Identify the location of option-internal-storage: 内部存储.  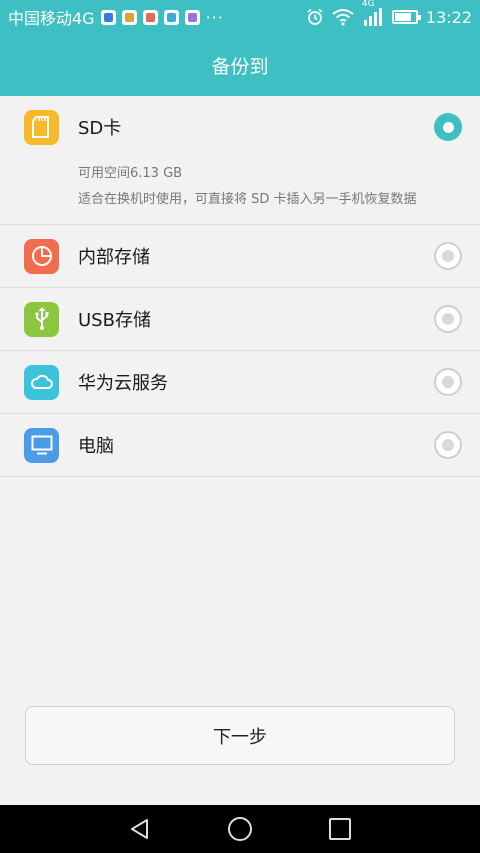
(240, 256).